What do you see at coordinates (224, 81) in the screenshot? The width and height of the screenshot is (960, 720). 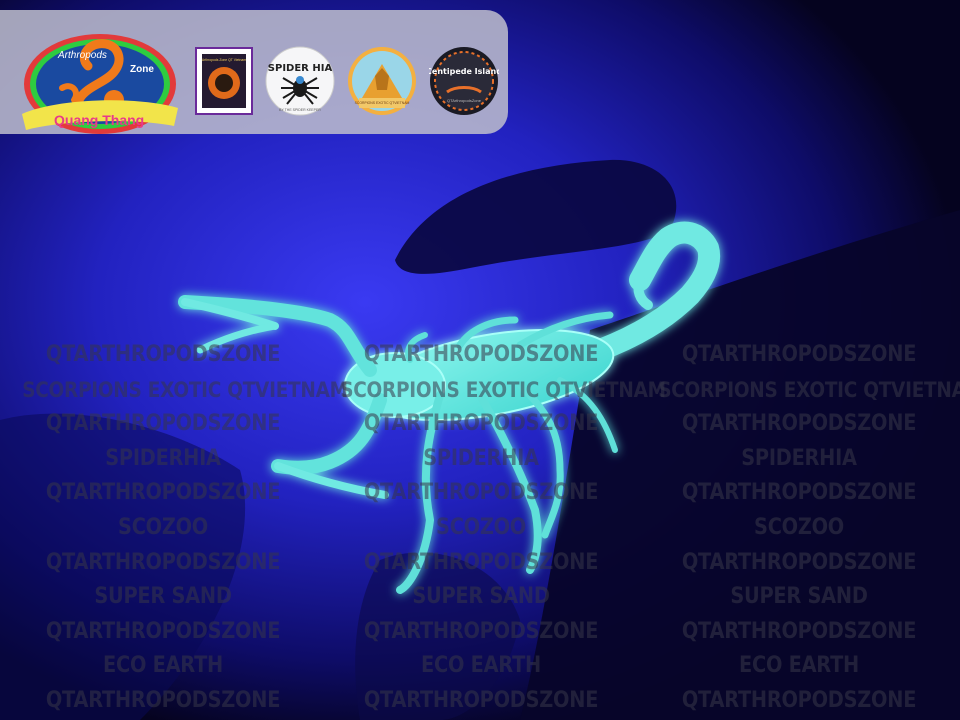 I see `qt-vietnam-square-logo: Arthropods Zone QT Vietnam` at bounding box center [224, 81].